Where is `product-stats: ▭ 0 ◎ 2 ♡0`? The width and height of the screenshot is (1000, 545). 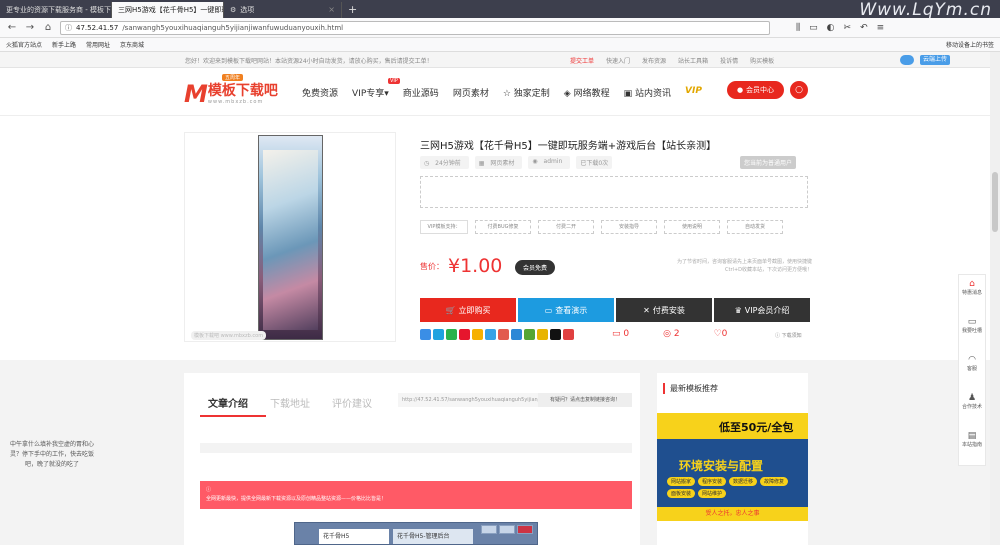
product-stats: ▭ 0 ◎ 2 ♡0 is located at coordinates (669, 334).